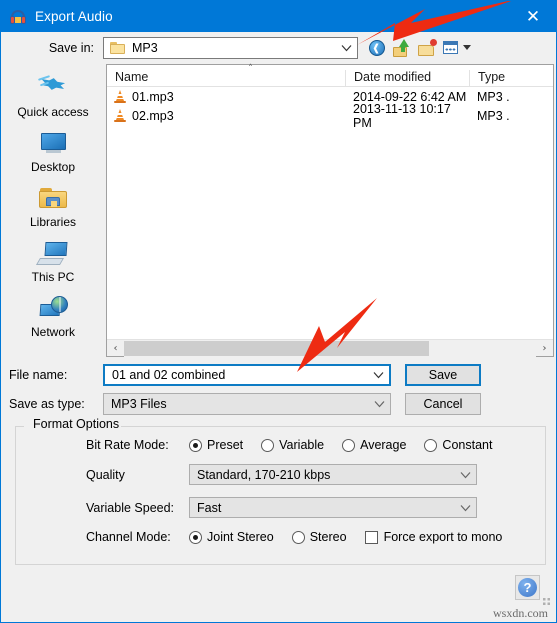 This screenshot has height=623, width=557. Describe the element at coordinates (383, 445) in the screenshot. I see `radio-label: Average` at that location.